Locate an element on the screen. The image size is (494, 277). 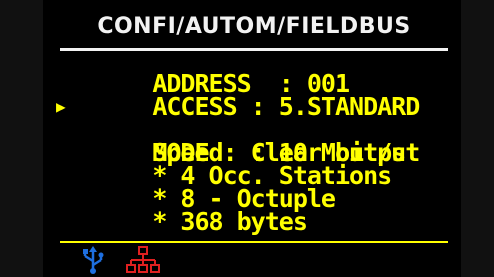
status-bar is located at coordinates (121, 260).